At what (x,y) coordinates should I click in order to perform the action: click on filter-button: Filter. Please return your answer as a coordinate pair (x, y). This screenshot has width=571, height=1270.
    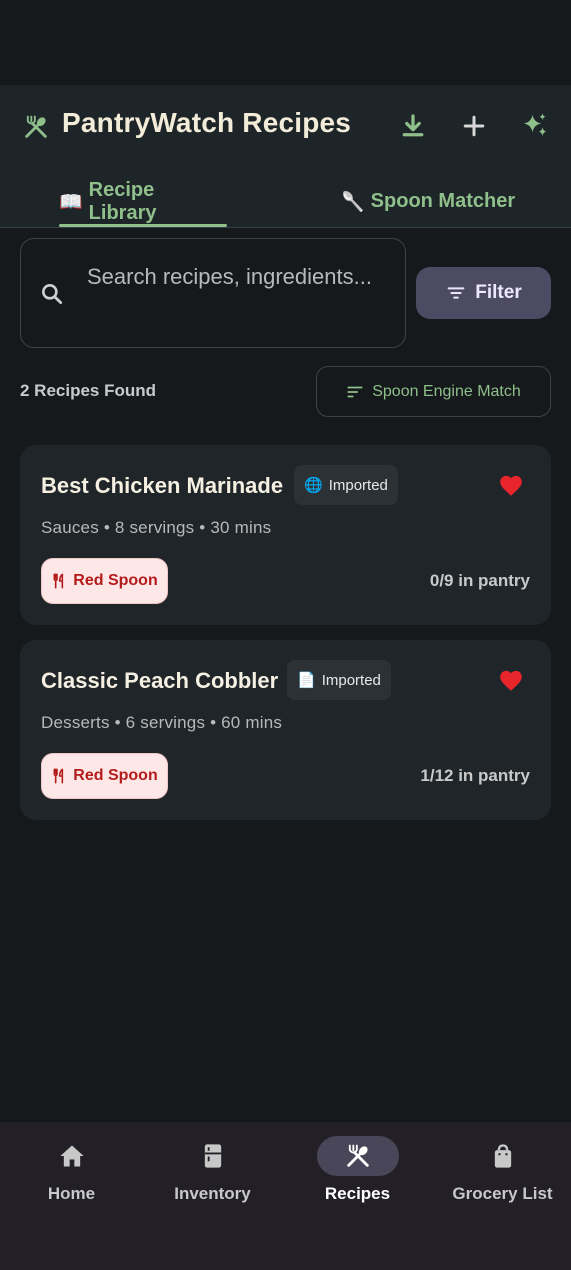
    Looking at the image, I should click on (483, 293).